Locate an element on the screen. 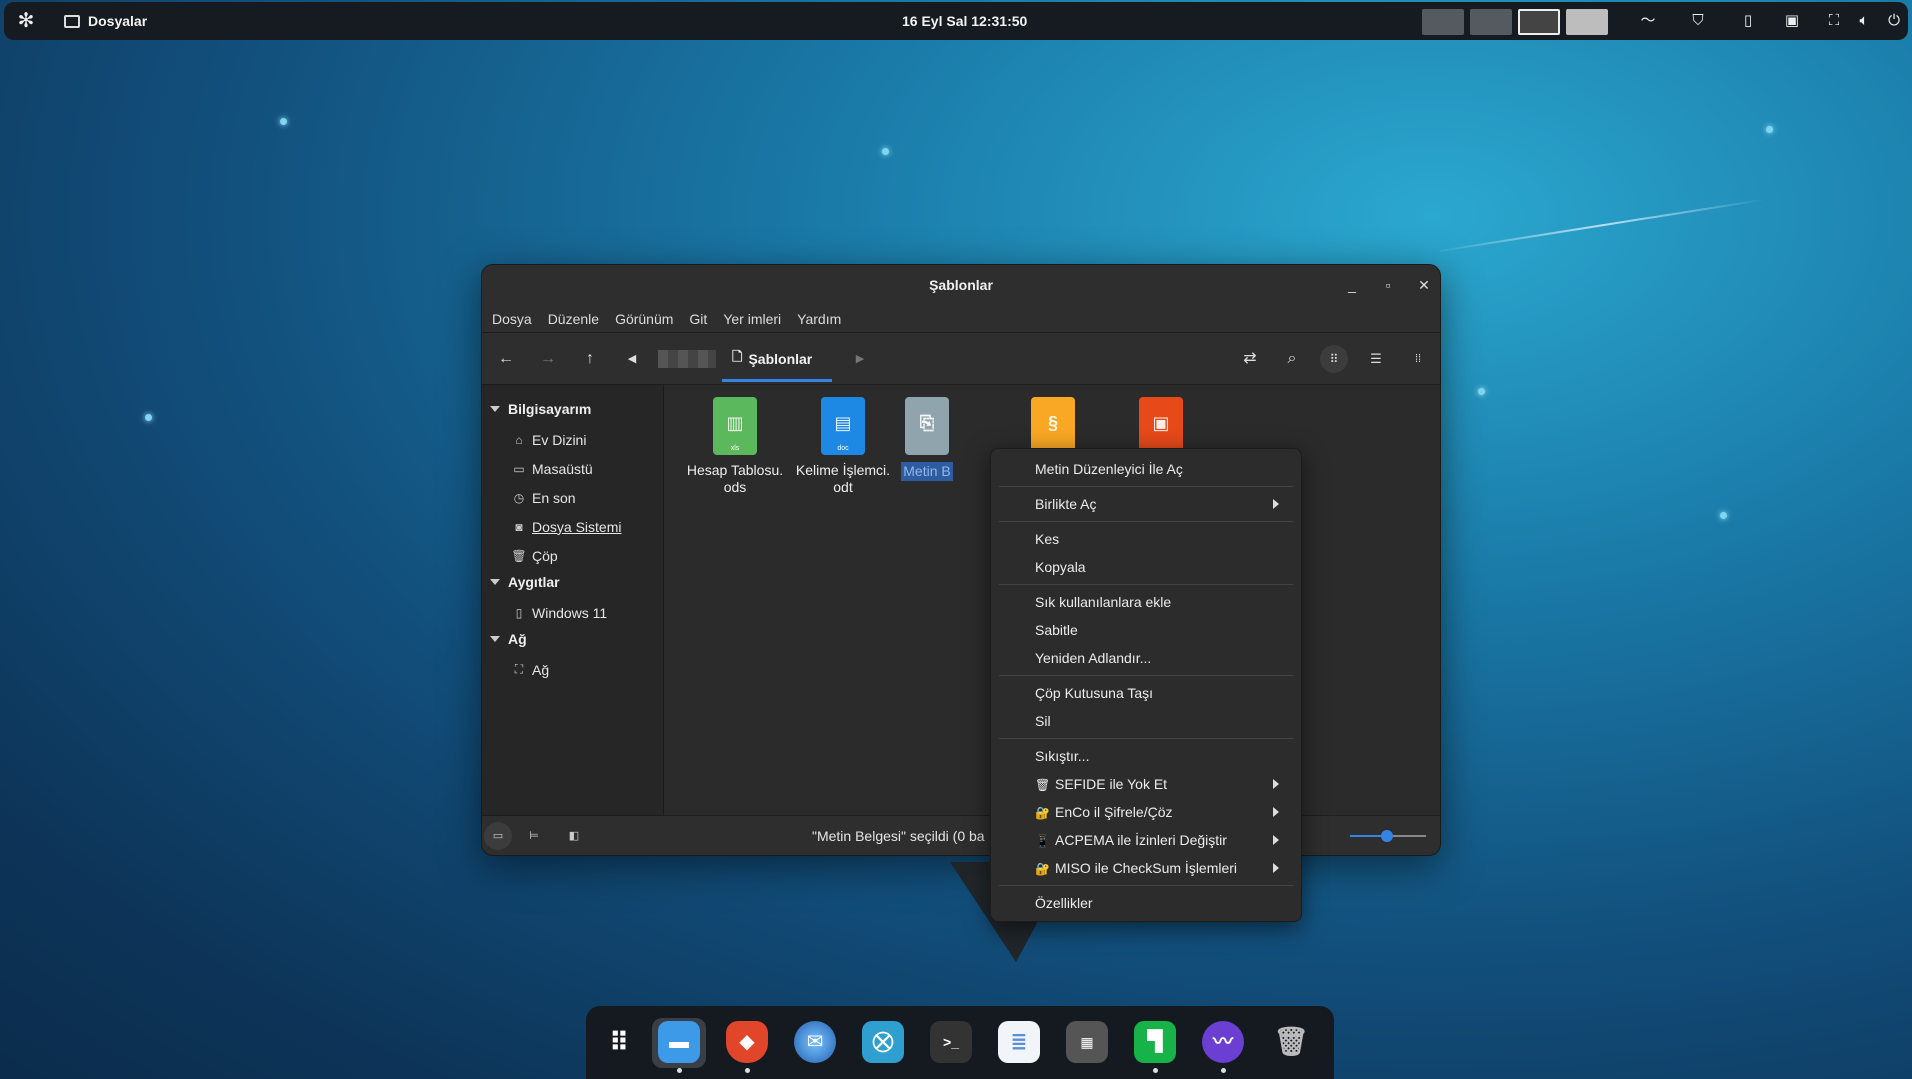 This screenshot has width=1912, height=1079. keyboard-layout-icon: ▣ is located at coordinates (1792, 21).